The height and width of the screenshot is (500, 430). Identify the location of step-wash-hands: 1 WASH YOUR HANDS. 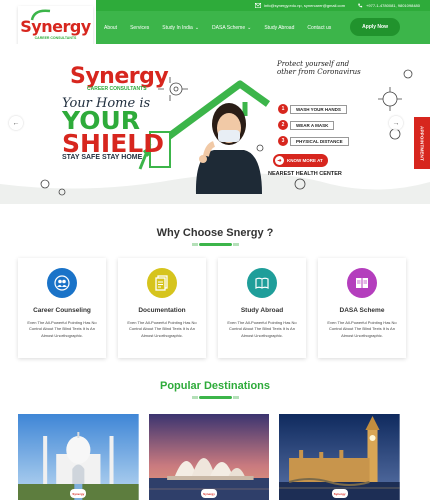
(312, 109).